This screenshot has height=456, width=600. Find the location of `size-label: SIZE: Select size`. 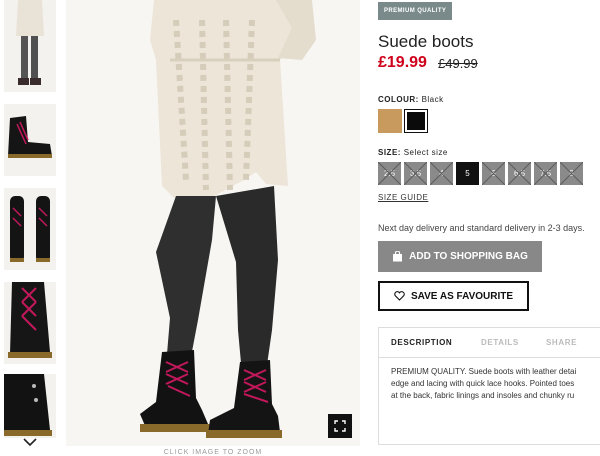

size-label: SIZE: Select size is located at coordinates (413, 152).